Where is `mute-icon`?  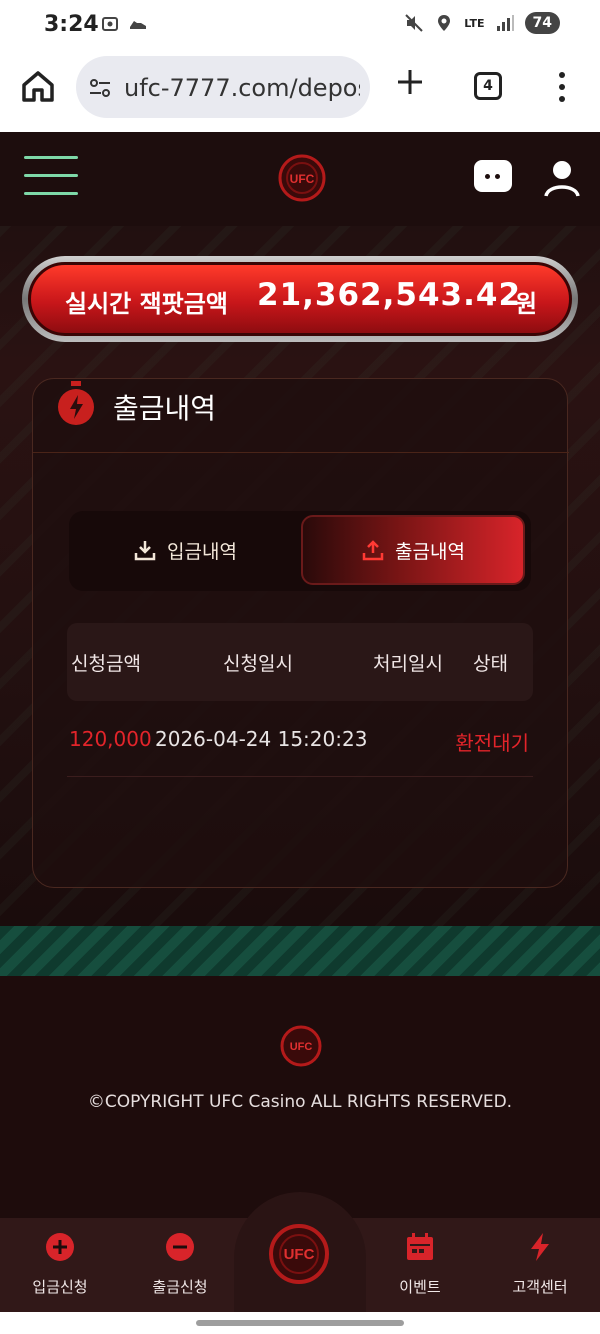 mute-icon is located at coordinates (414, 23).